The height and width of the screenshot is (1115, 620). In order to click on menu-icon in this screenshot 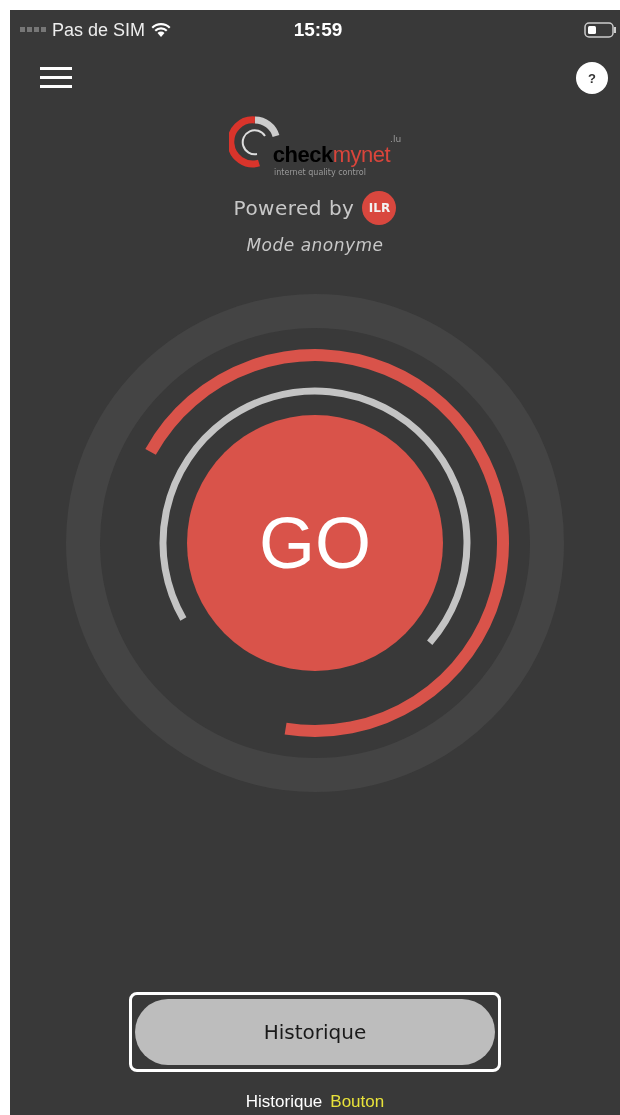, I will do `click(56, 78)`.